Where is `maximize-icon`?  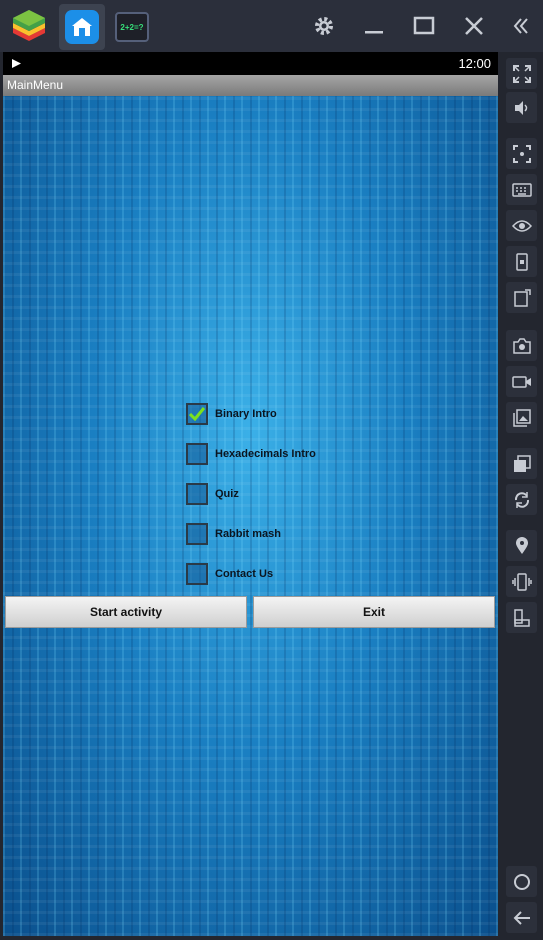 maximize-icon is located at coordinates (424, 26).